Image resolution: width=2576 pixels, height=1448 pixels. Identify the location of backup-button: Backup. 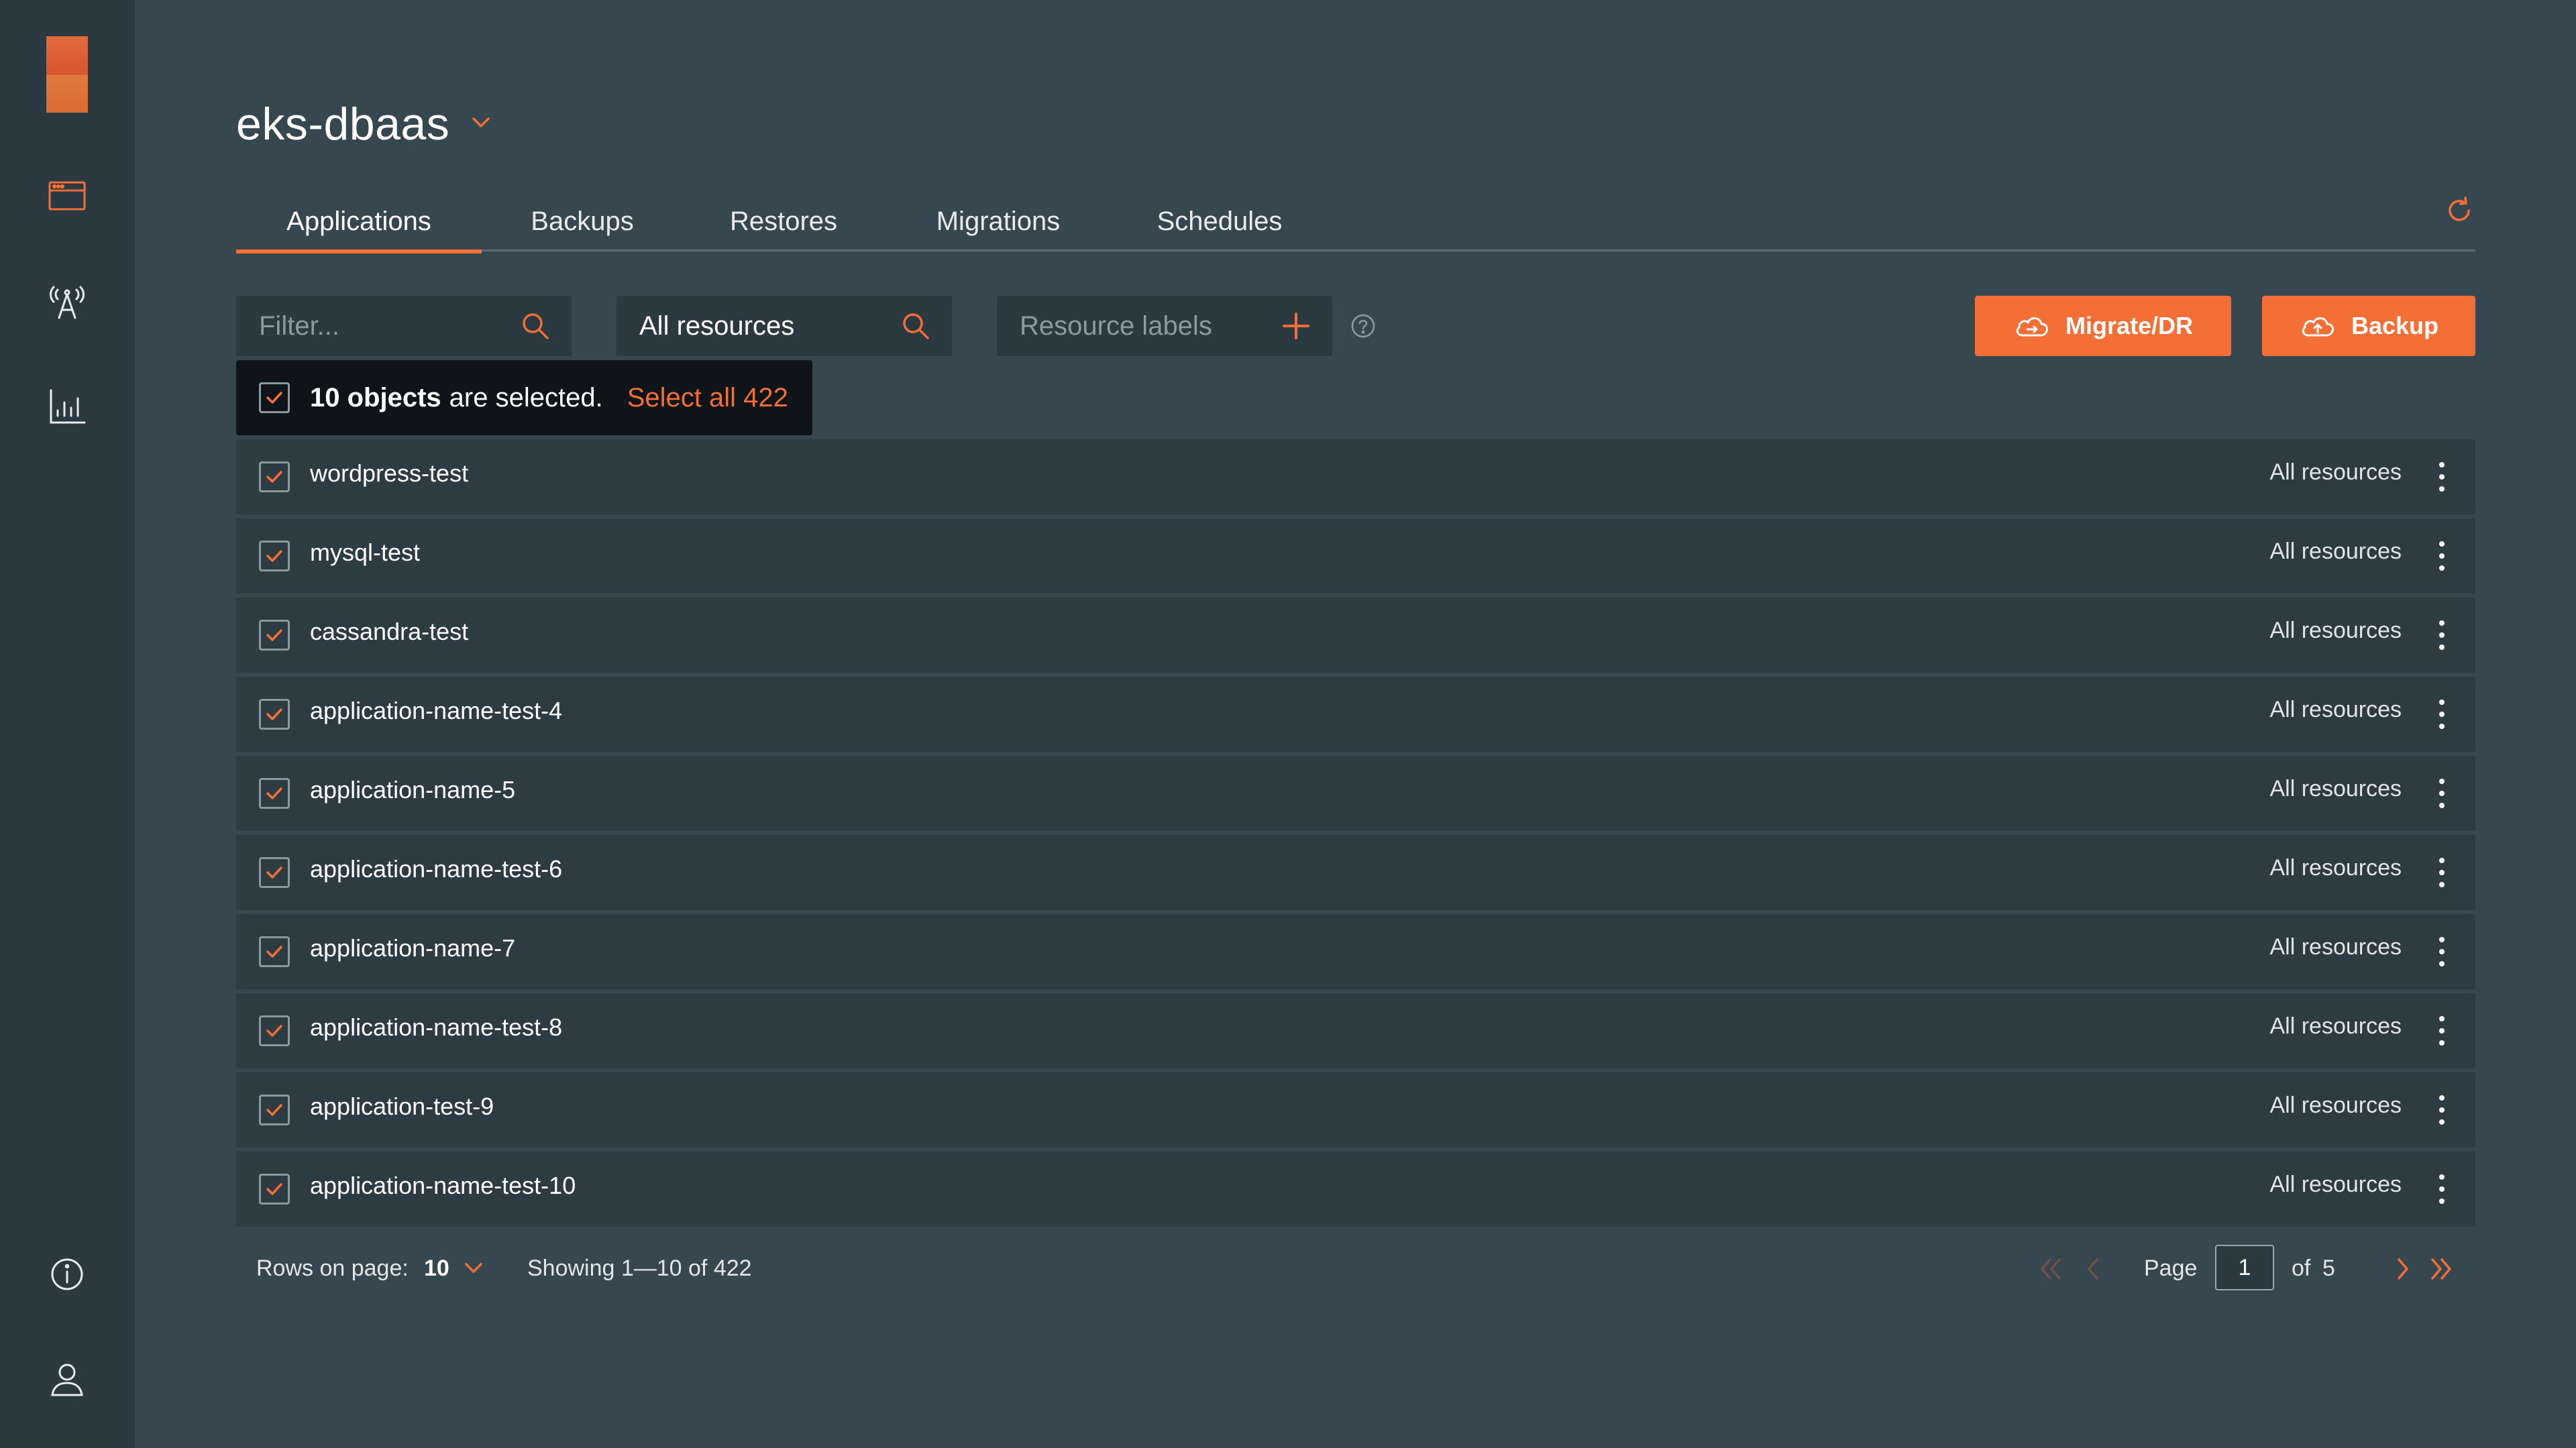
(2368, 326).